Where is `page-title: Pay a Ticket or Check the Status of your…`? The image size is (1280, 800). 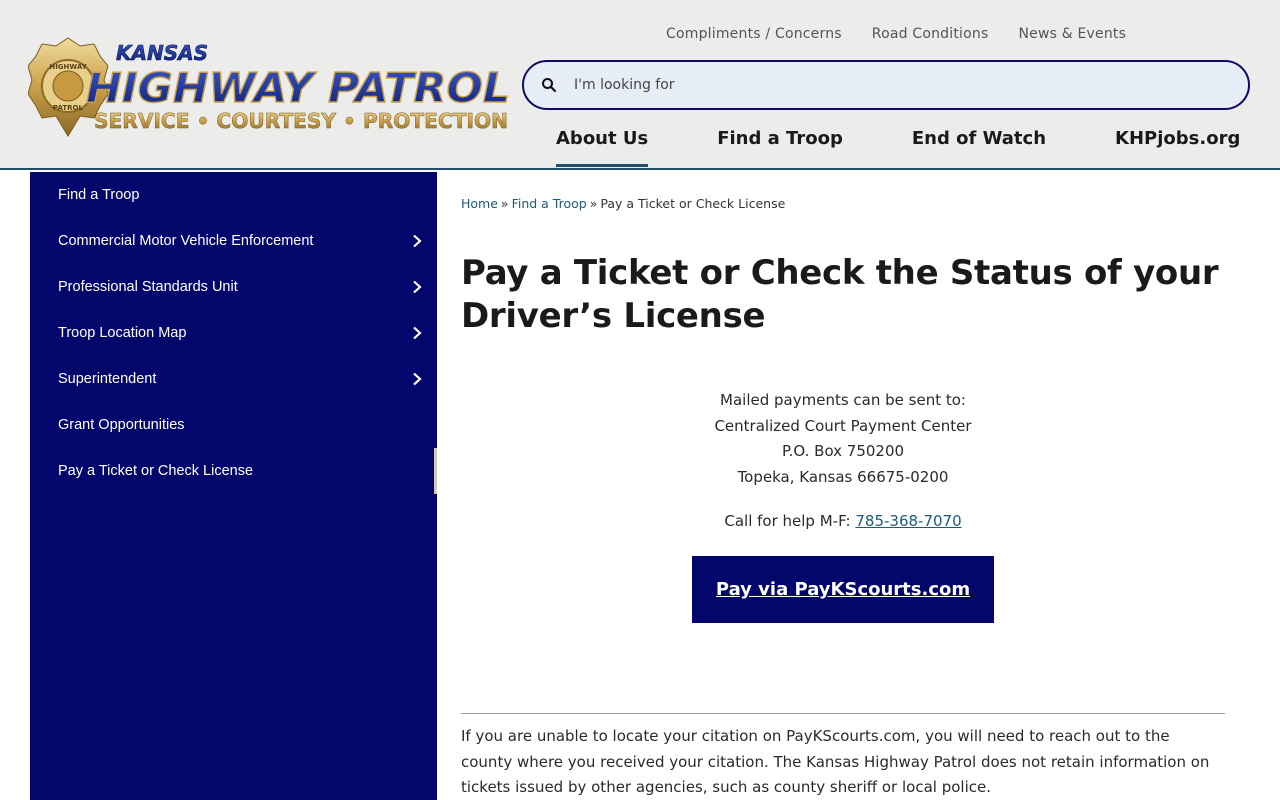 page-title: Pay a Ticket or Check the Status of your… is located at coordinates (840, 294).